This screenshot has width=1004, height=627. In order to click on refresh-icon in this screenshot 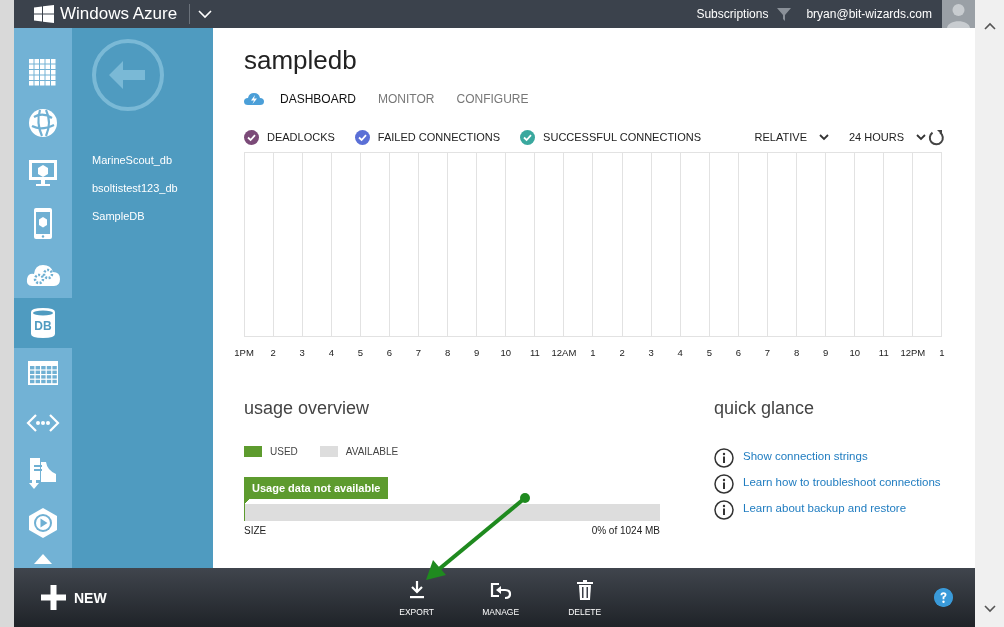, I will do `click(936, 137)`.